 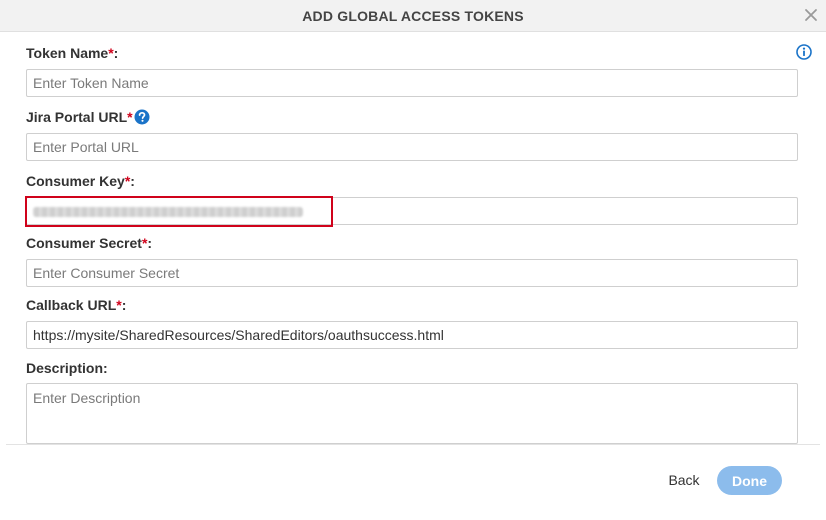 What do you see at coordinates (84, 243) in the screenshot?
I see `consumer-secret-label-text: Consumer Secret` at bounding box center [84, 243].